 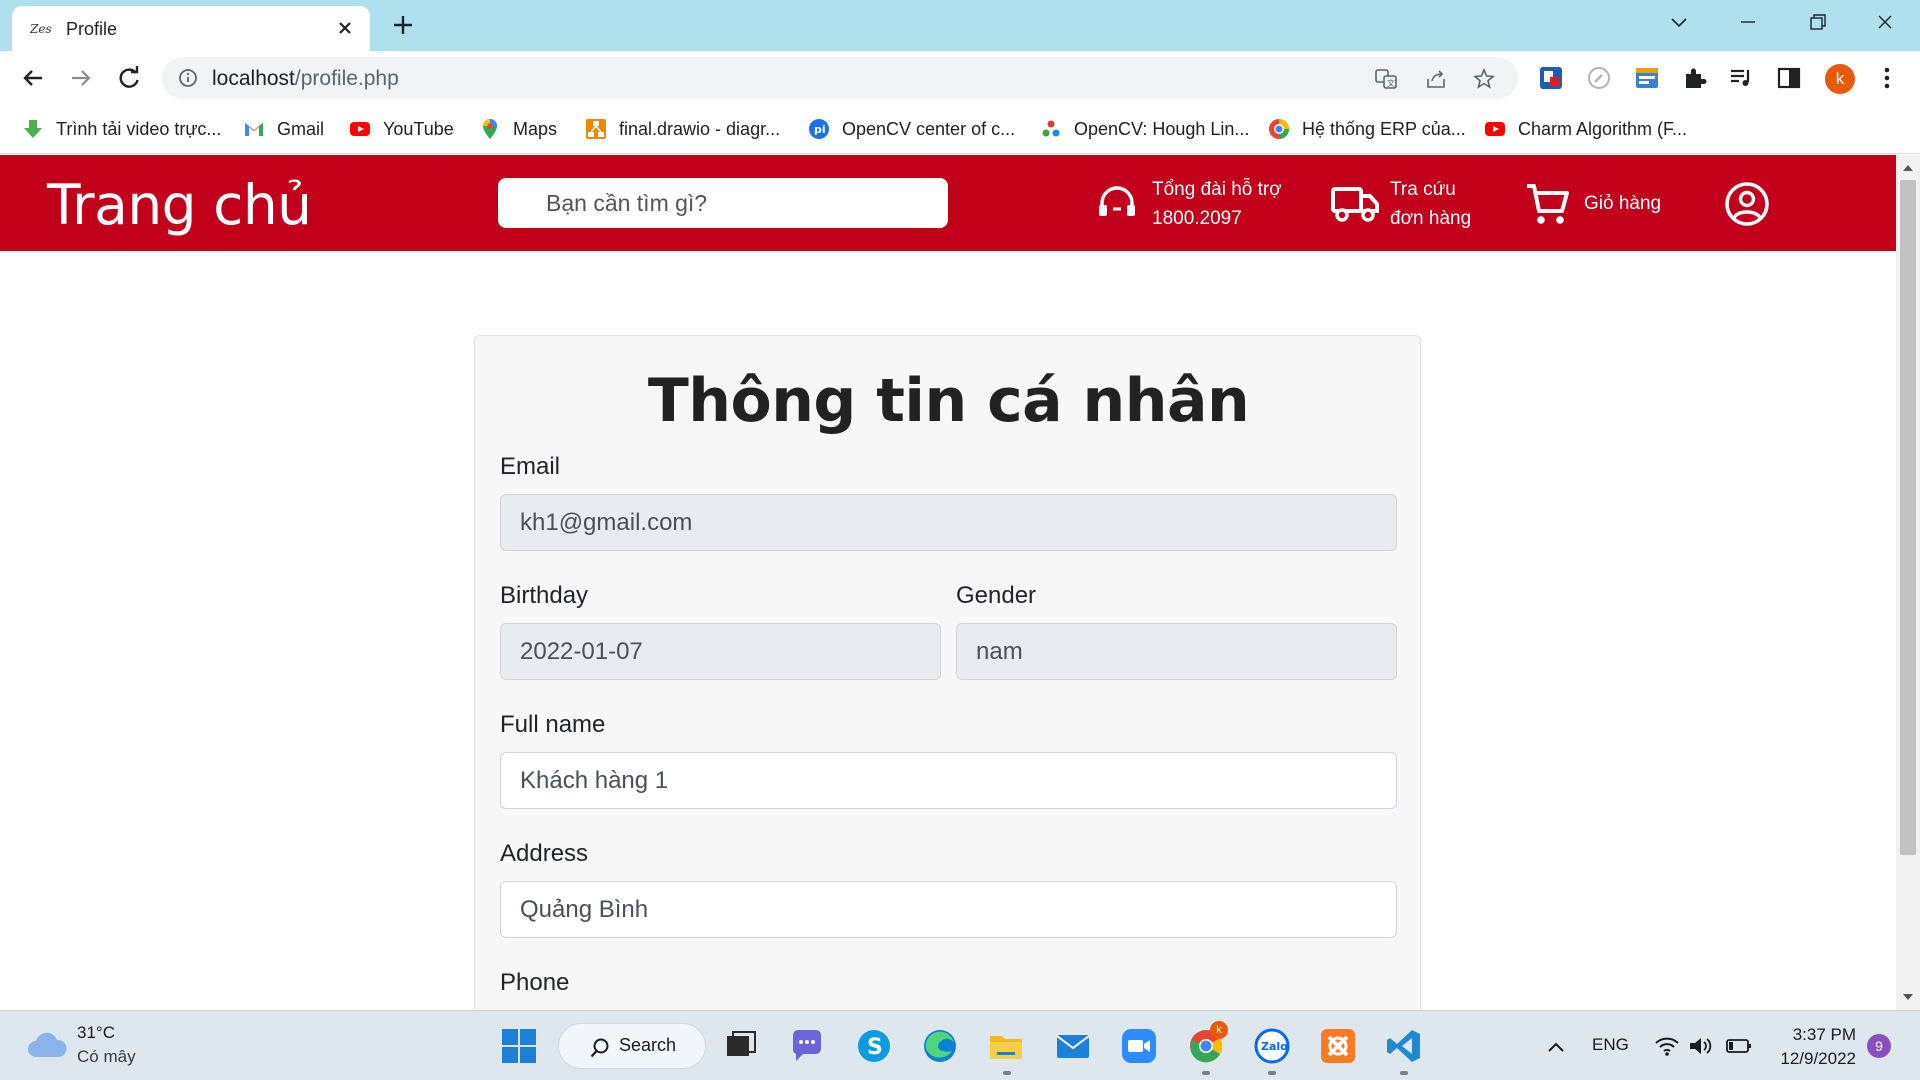 What do you see at coordinates (253, 78) in the screenshot?
I see `url-host: localhost` at bounding box center [253, 78].